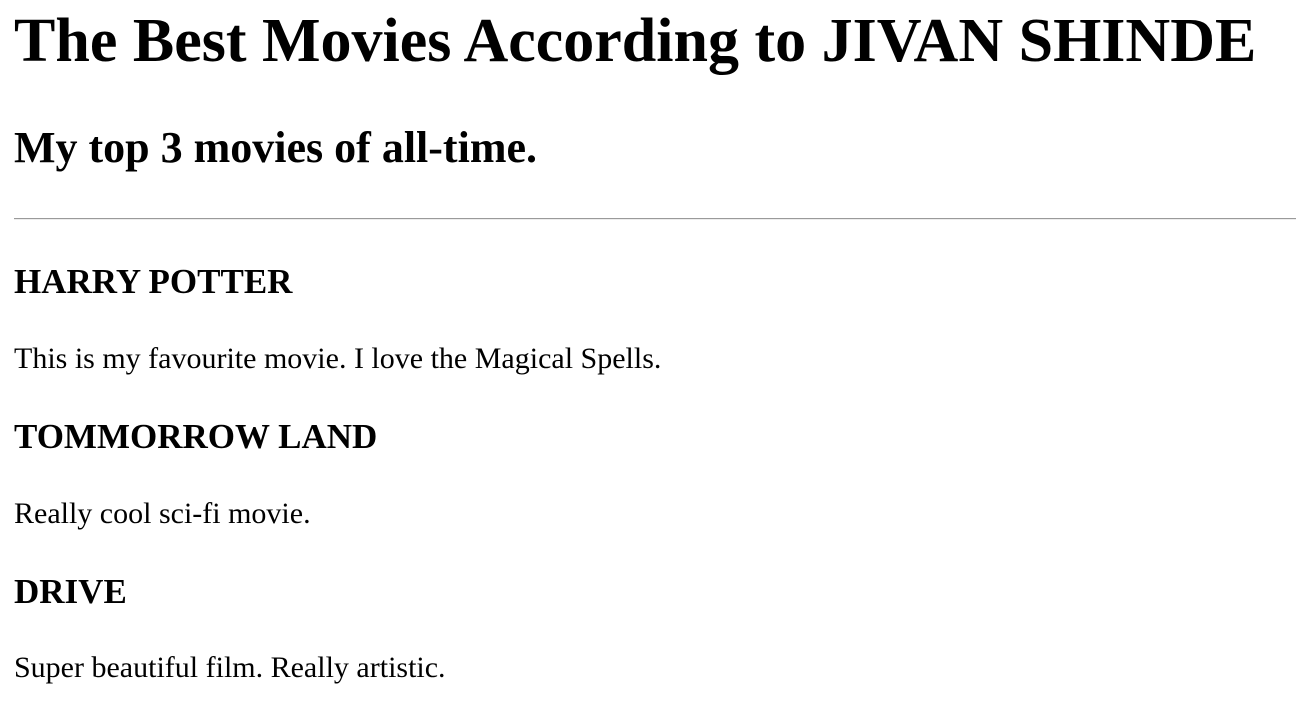 The image size is (1296, 728). I want to click on movie-title-tommorrow-land: TOMMORROW LAND, so click(196, 436).